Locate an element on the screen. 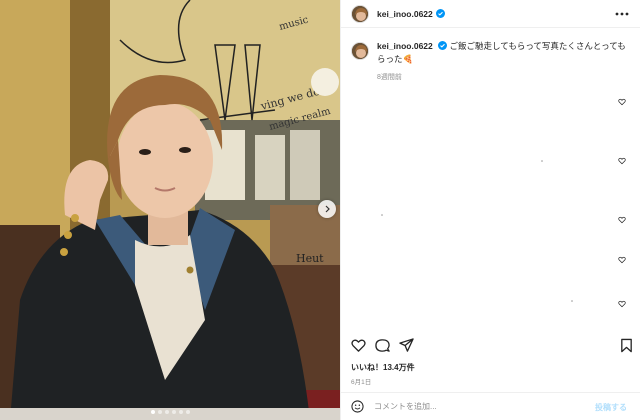 Image resolution: width=640 pixels, height=420 pixels. chevron-right-icon is located at coordinates (327, 209).